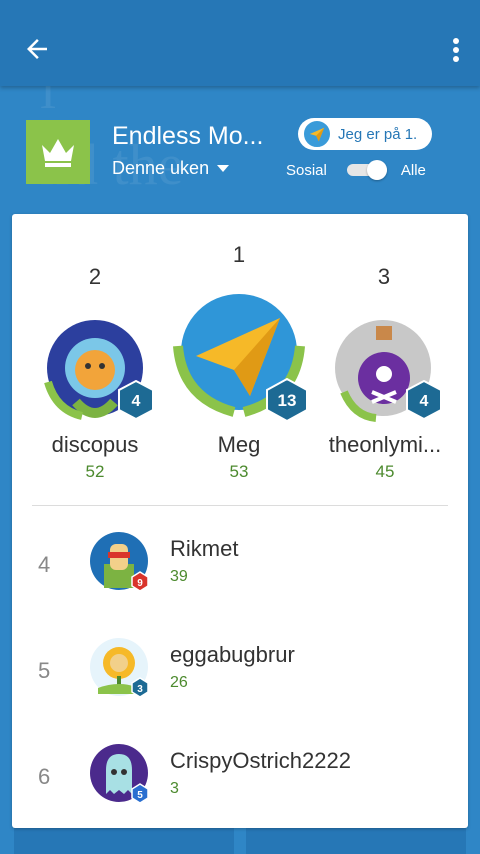  Describe the element at coordinates (385, 471) in the screenshot. I see `podium-score-3: 45` at that location.